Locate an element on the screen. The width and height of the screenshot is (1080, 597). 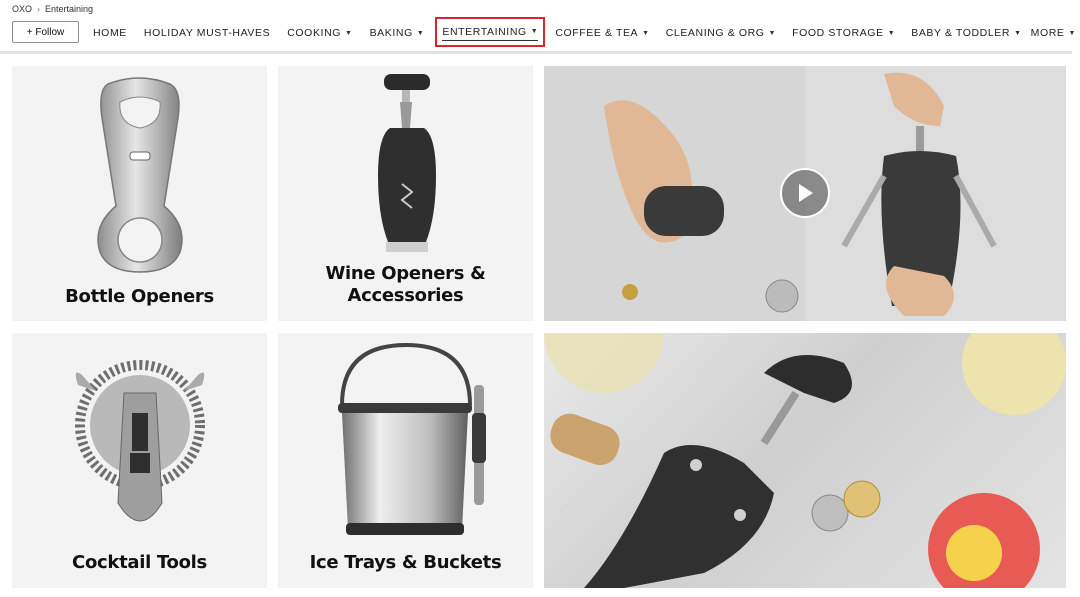
nav-item-label: ENTERTAINING is located at coordinates (484, 31).